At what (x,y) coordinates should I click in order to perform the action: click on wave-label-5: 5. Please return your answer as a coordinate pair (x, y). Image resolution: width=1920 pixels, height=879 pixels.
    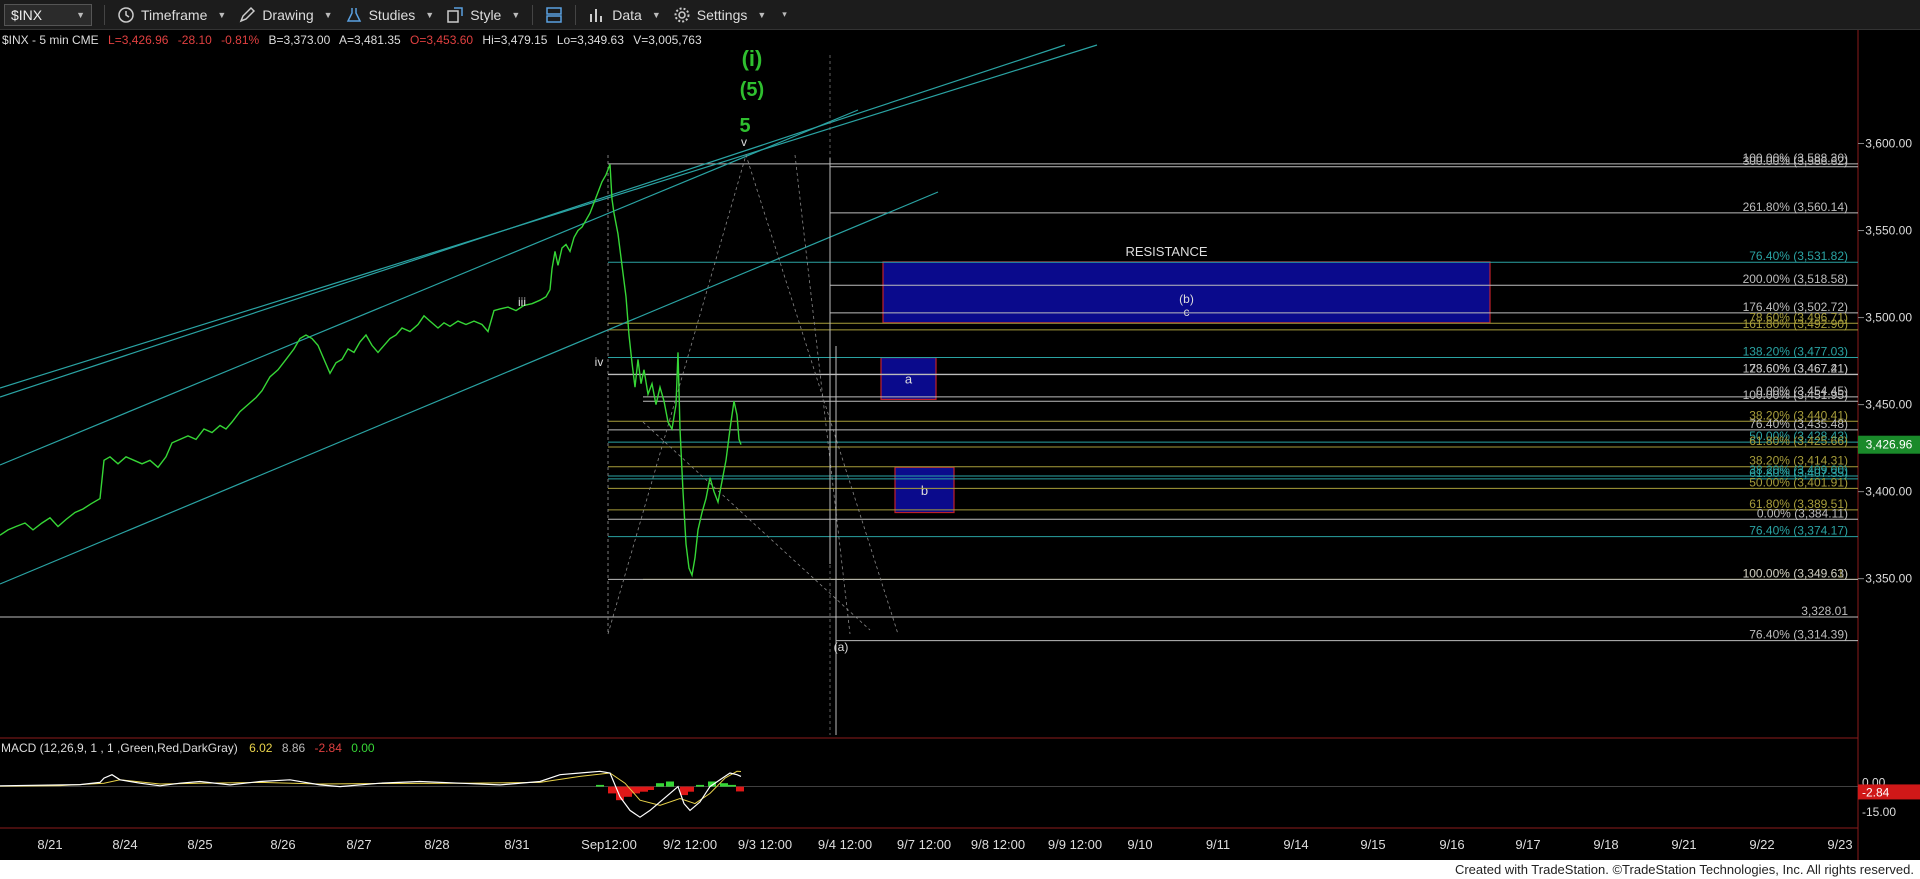
    Looking at the image, I should click on (744, 126).